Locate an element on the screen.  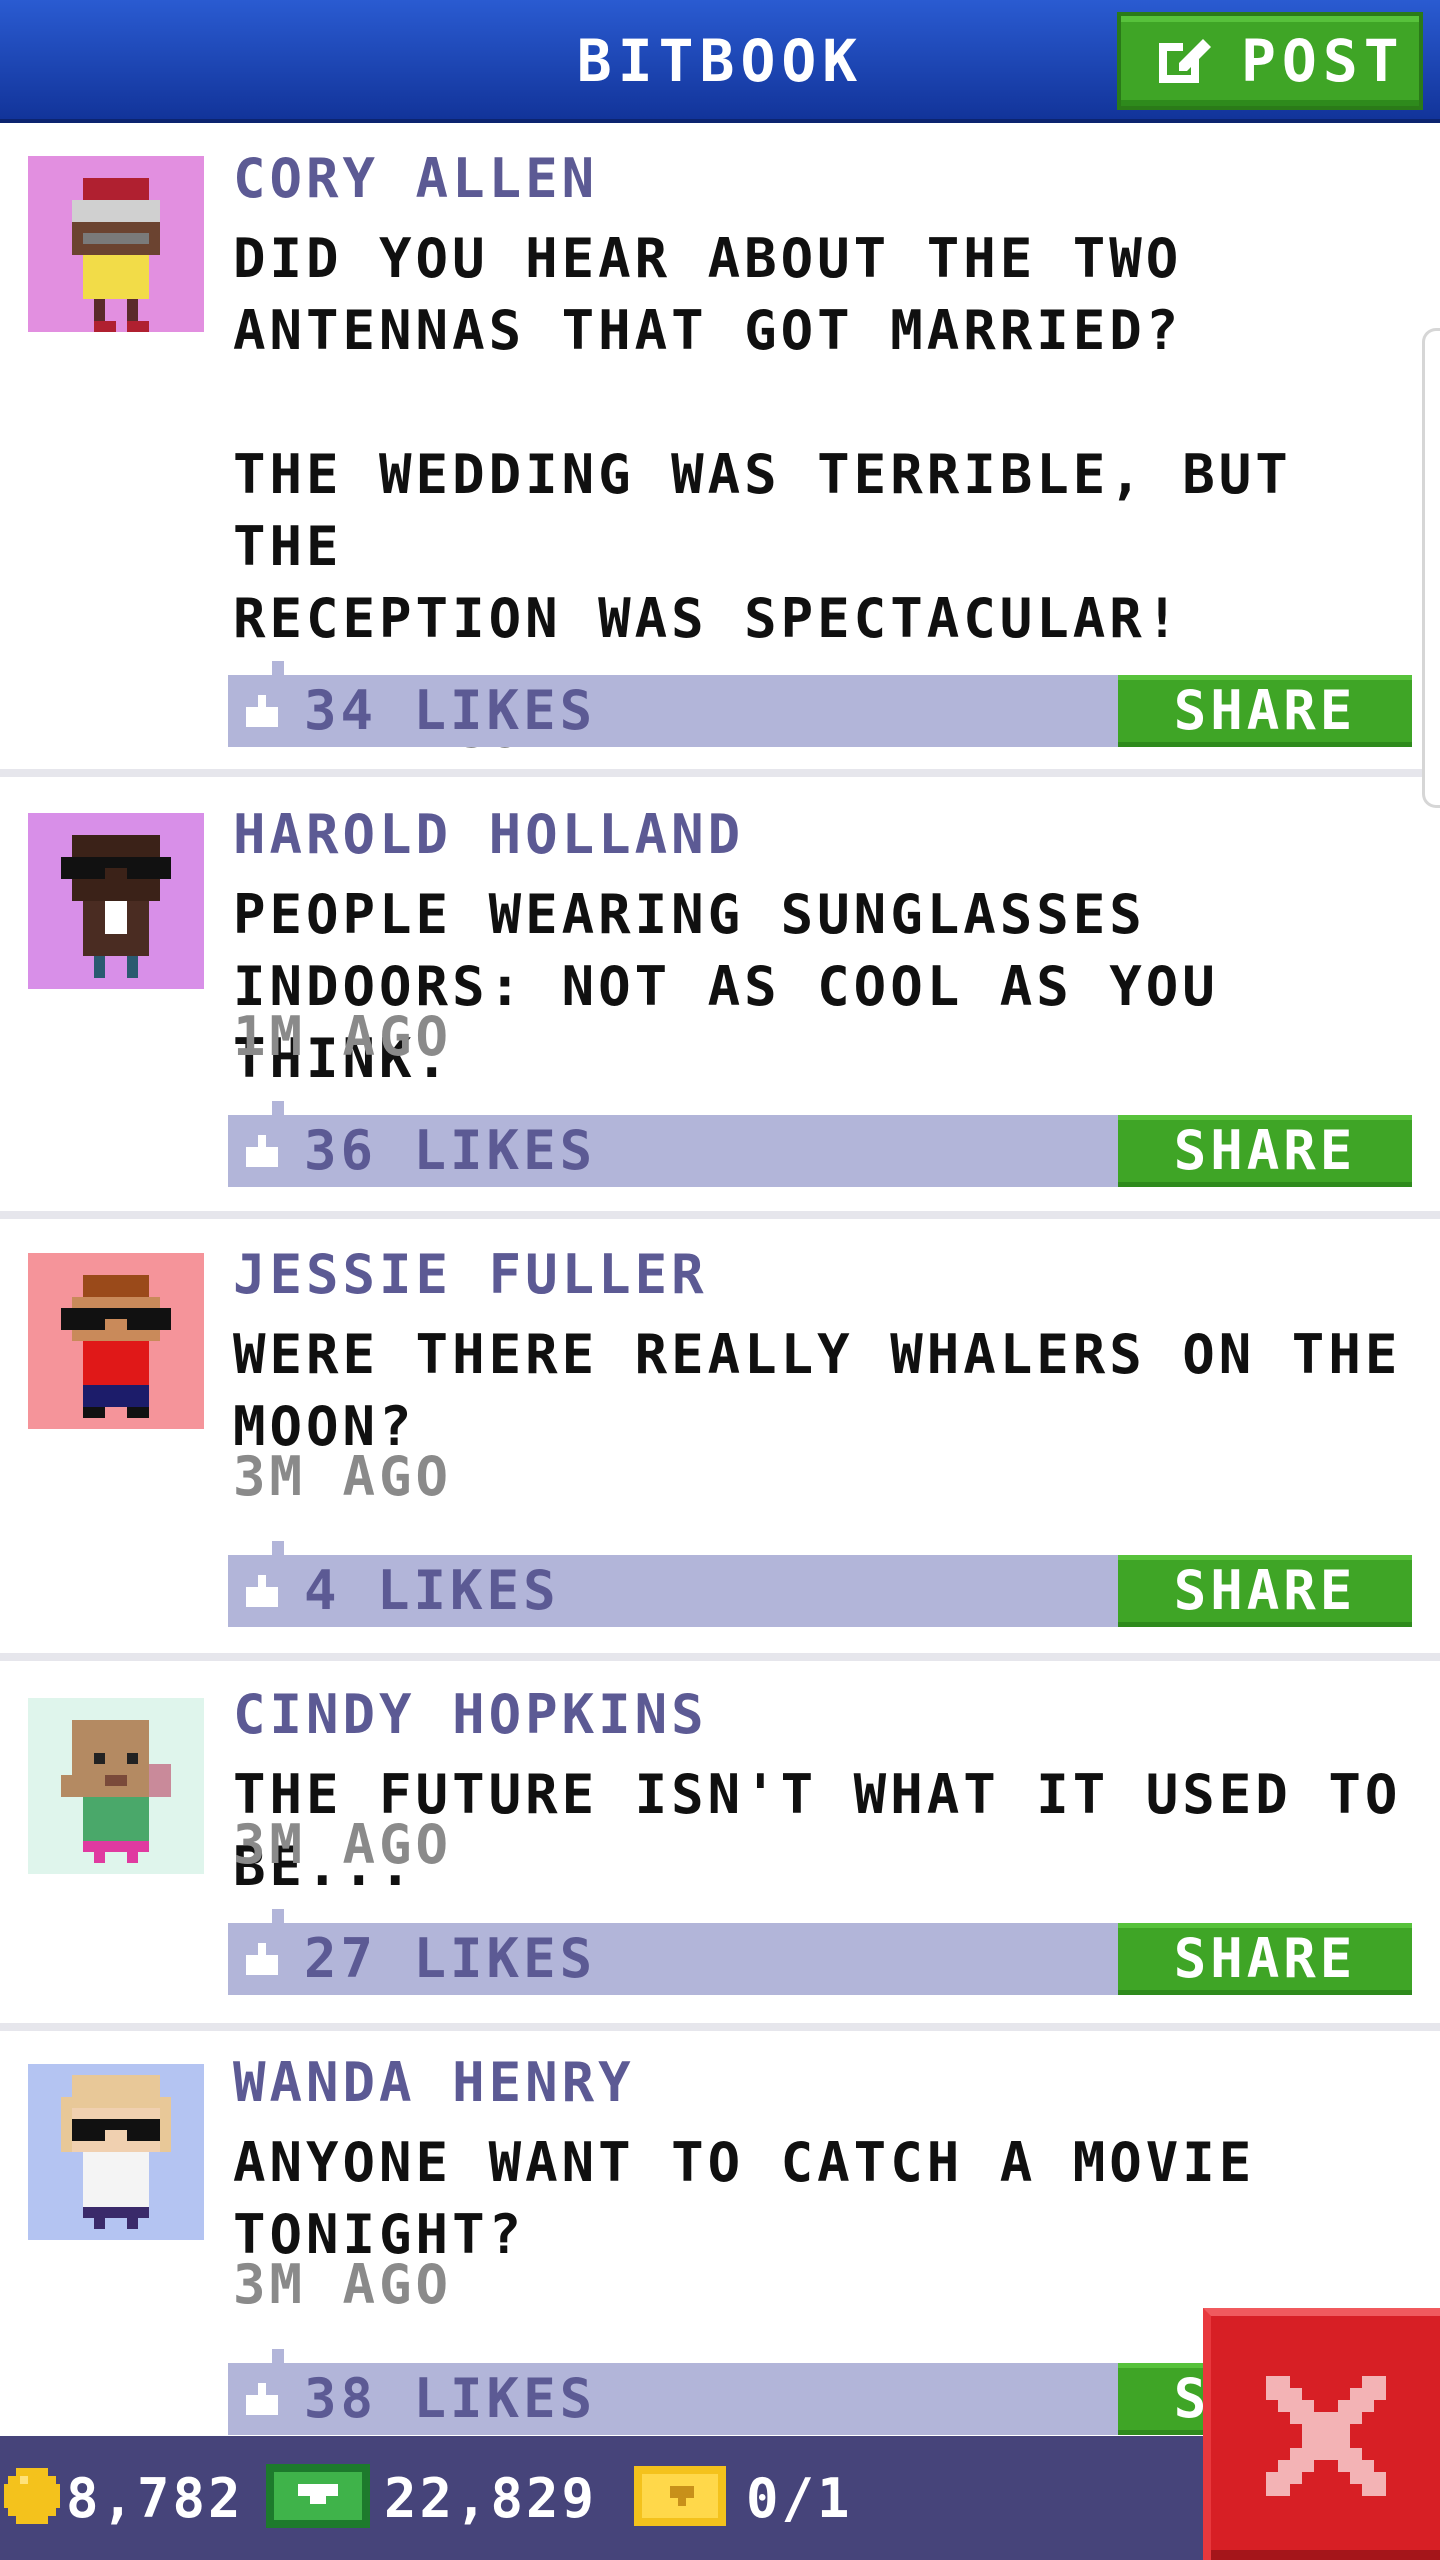
likes-count: 4 LIKES is located at coordinates (432, 1590).